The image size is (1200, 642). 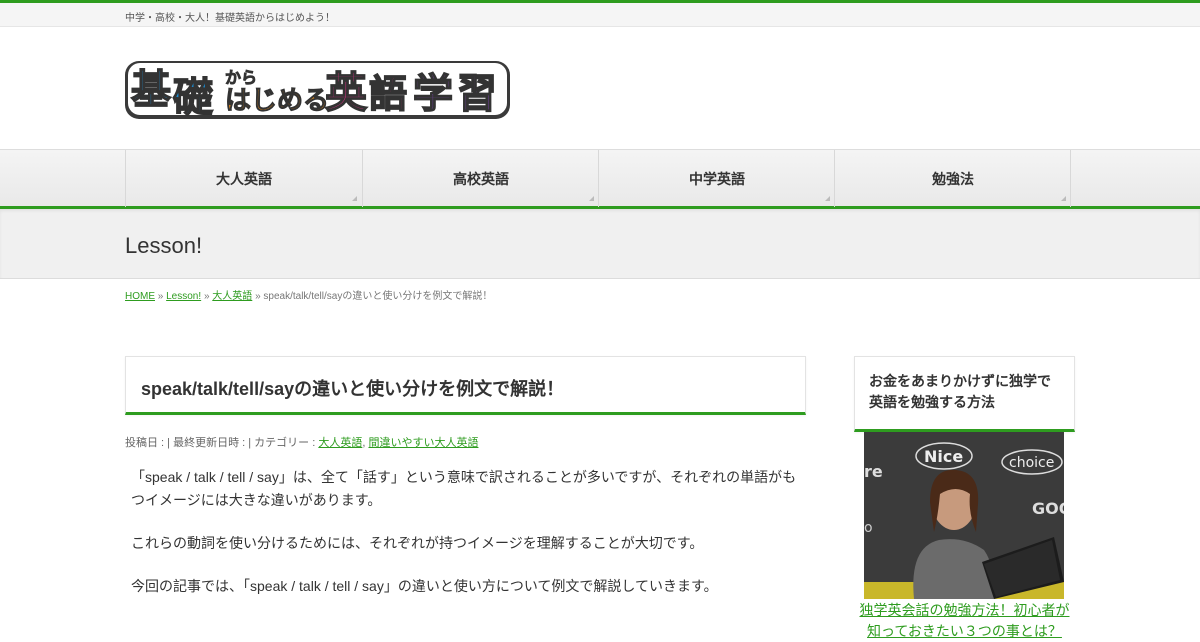 I want to click on site-tagline: 中学・高校・大人！基礎英語からはじめよう！, so click(x=230, y=18).